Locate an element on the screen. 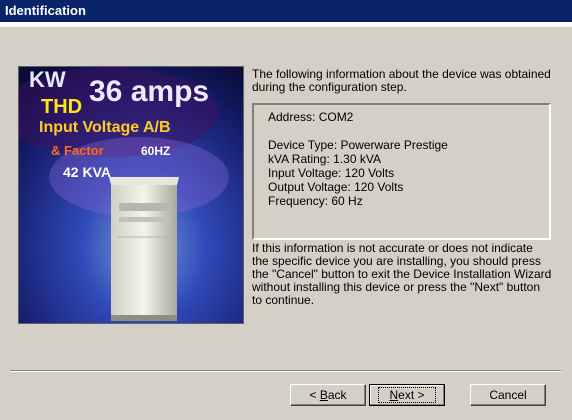  illustration-text-kw: KW is located at coordinates (47, 79).